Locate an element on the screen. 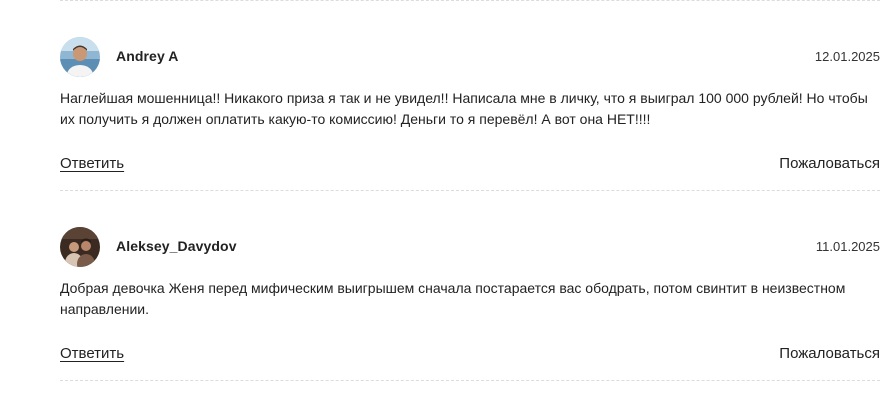 The height and width of the screenshot is (403, 887). comment-date: 11.01.2025 is located at coordinates (847, 246).